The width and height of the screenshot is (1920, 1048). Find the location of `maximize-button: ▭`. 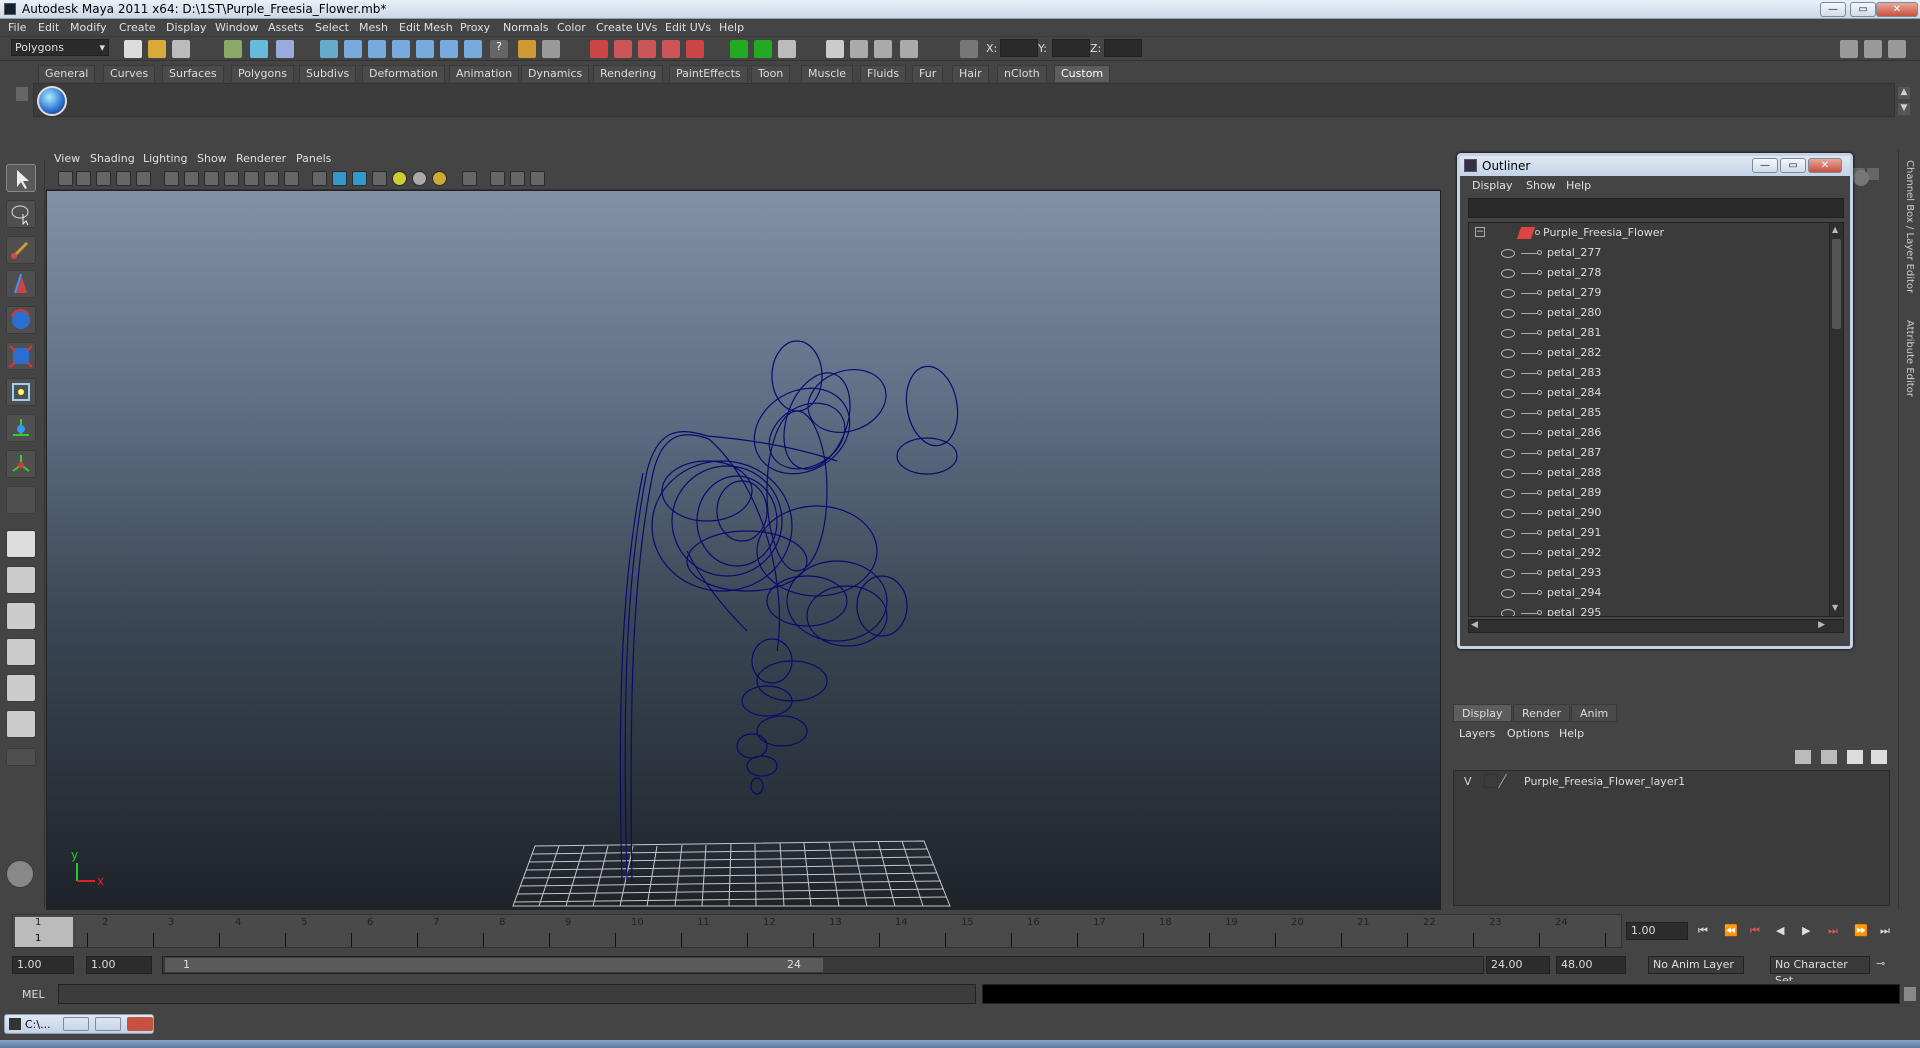

maximize-button: ▭ is located at coordinates (1863, 9).